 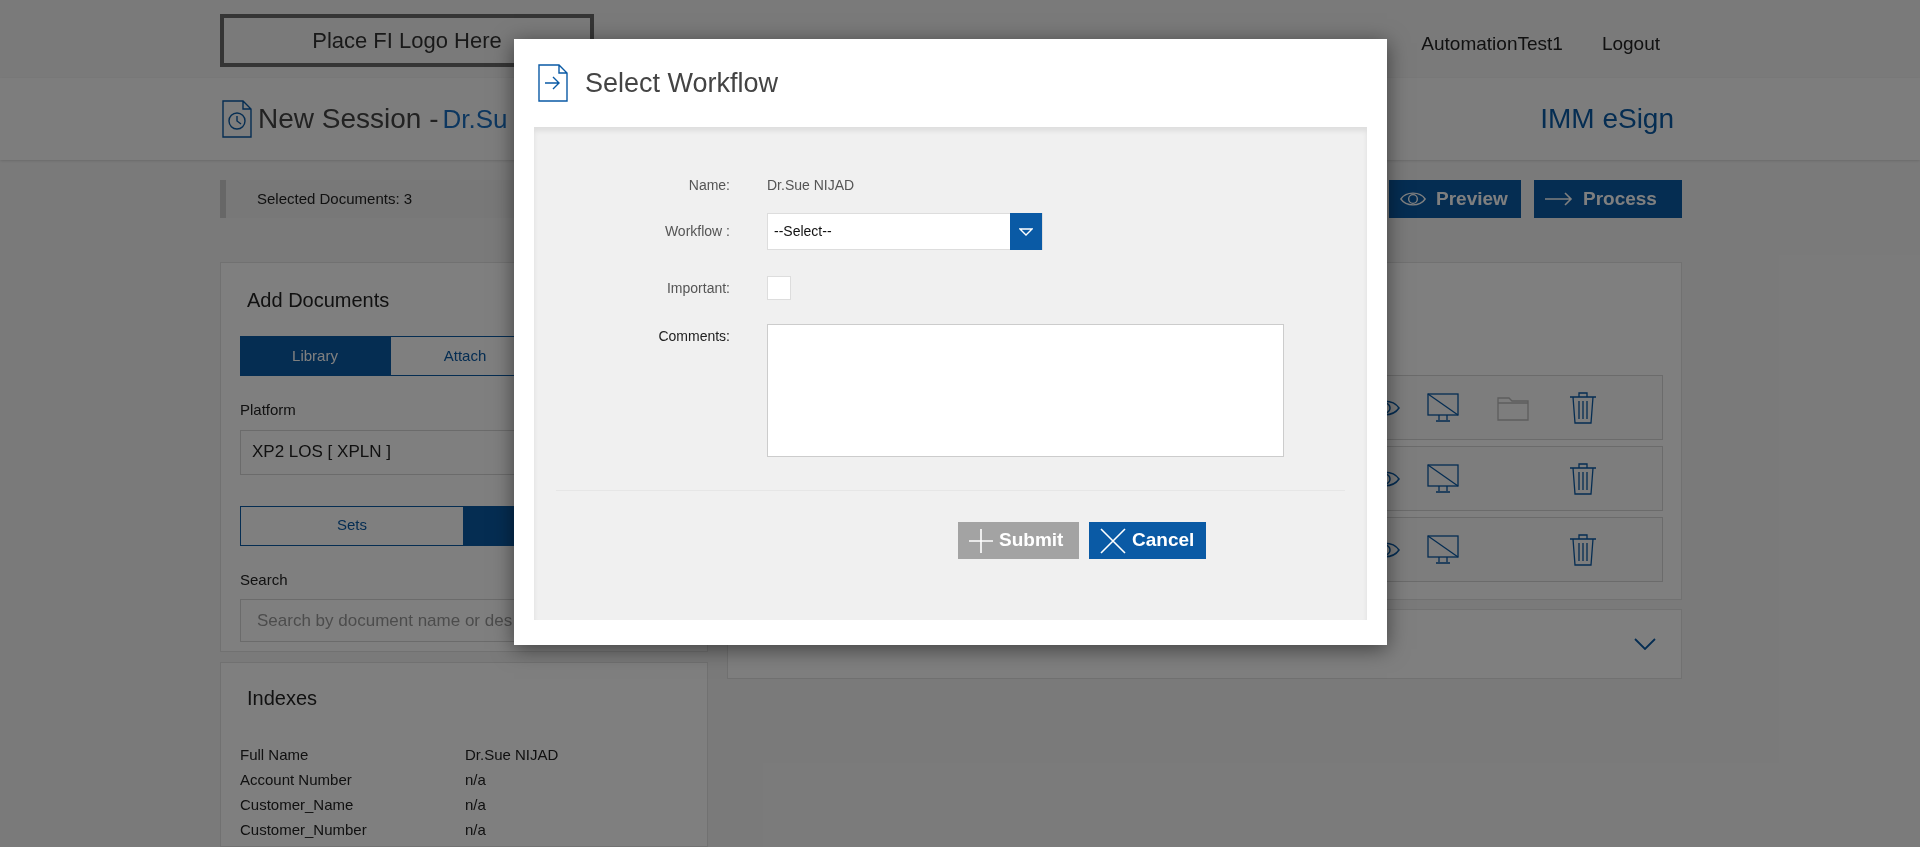 I want to click on field-label: Platform, so click(x=268, y=410).